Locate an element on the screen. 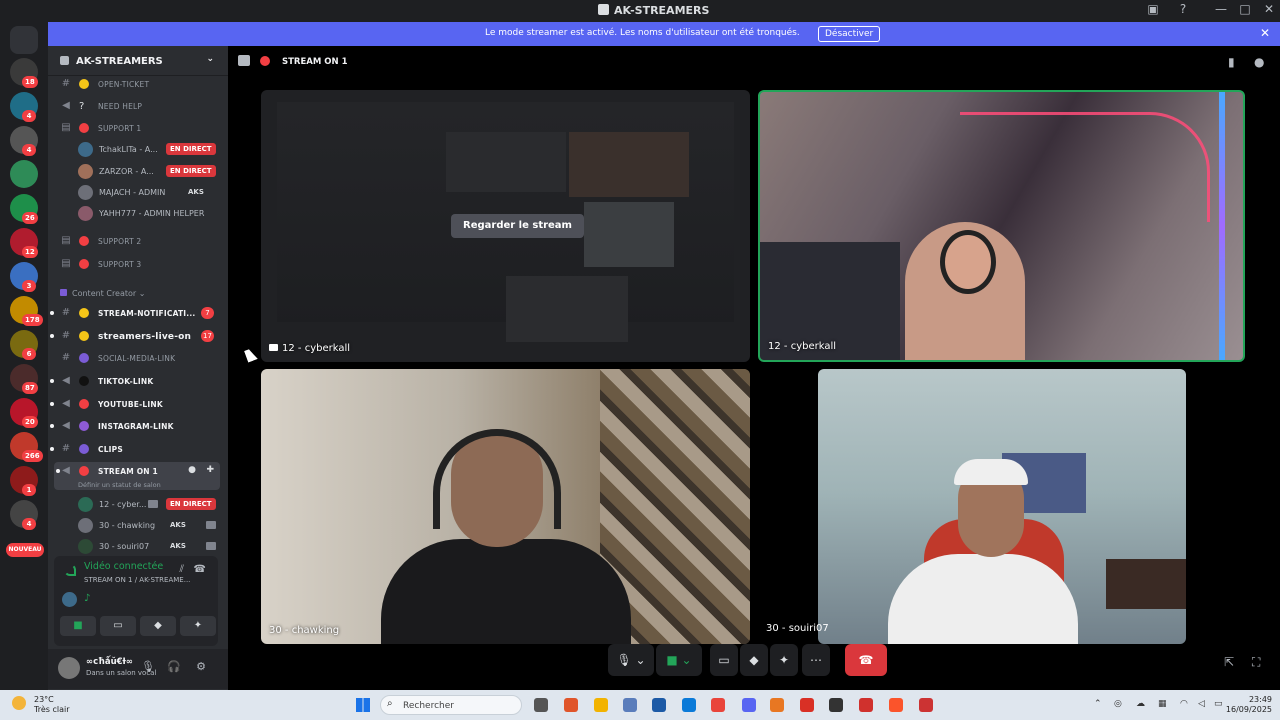 This screenshot has width=1280, height=720. voice-user-name: YAHH777 - ADMIN HELPER is located at coordinates (152, 213).